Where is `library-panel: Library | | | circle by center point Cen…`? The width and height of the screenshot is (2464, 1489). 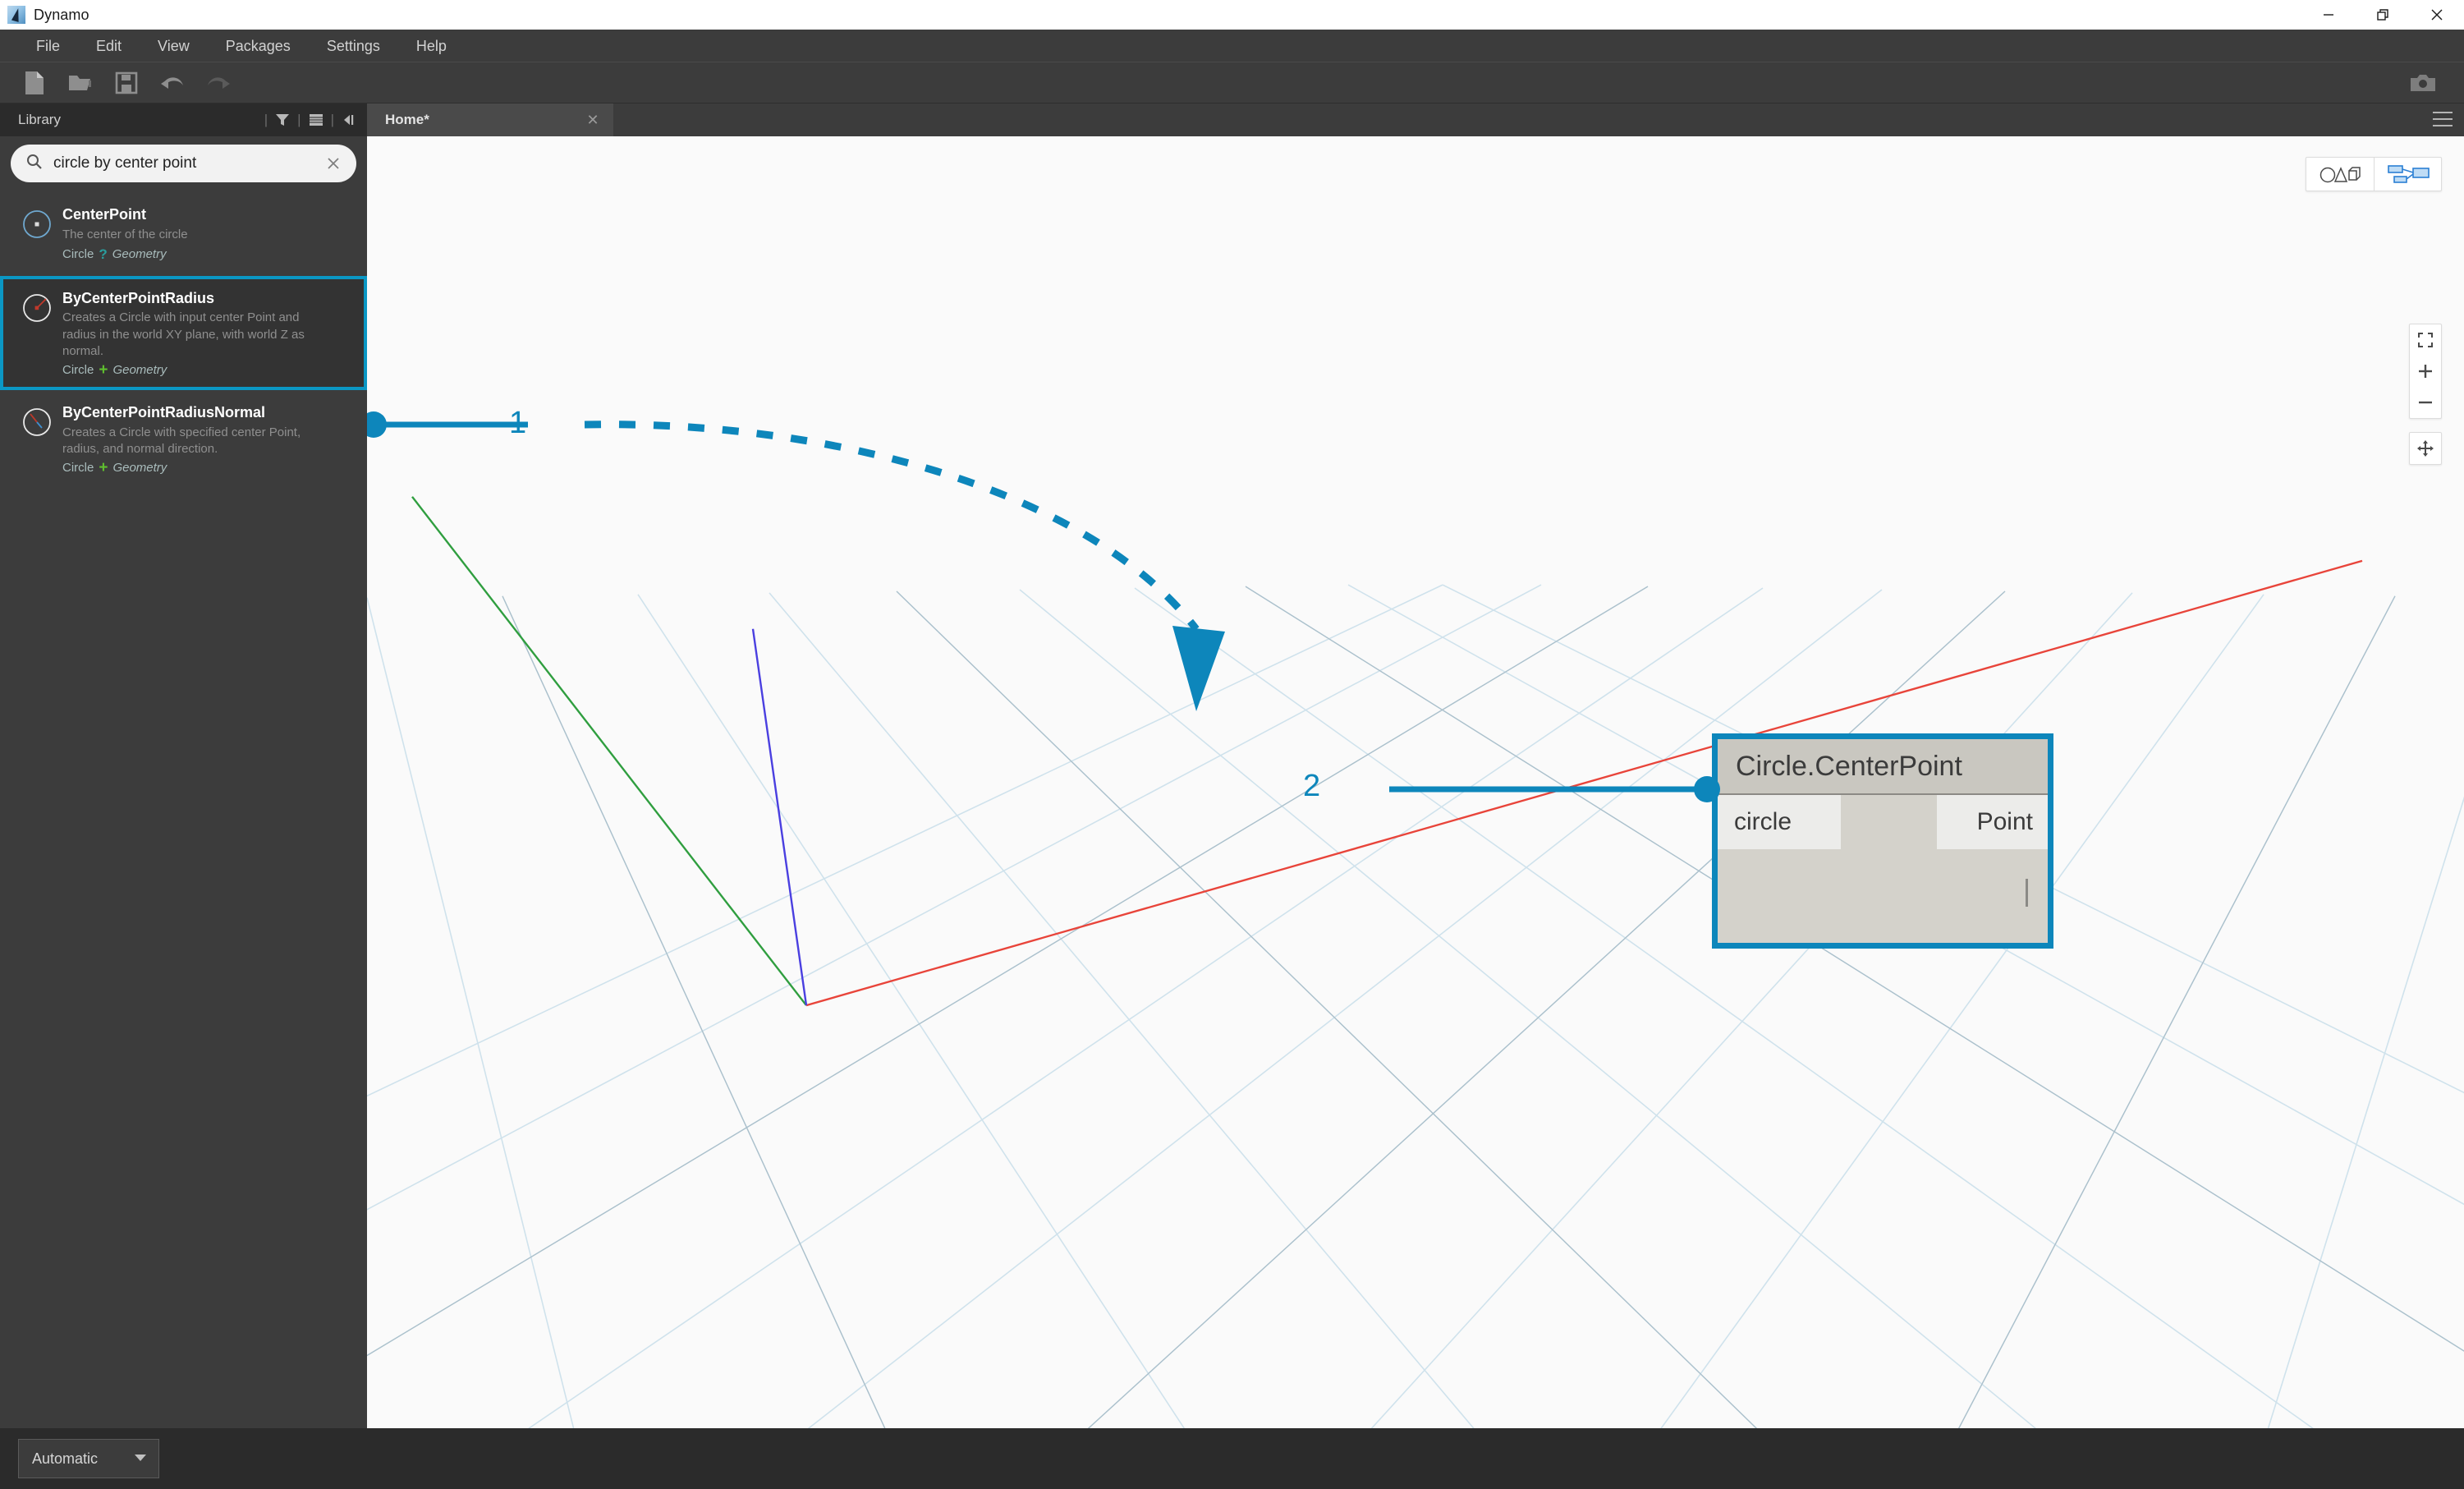 library-panel: Library | | | circle by center point Cen… is located at coordinates (184, 765).